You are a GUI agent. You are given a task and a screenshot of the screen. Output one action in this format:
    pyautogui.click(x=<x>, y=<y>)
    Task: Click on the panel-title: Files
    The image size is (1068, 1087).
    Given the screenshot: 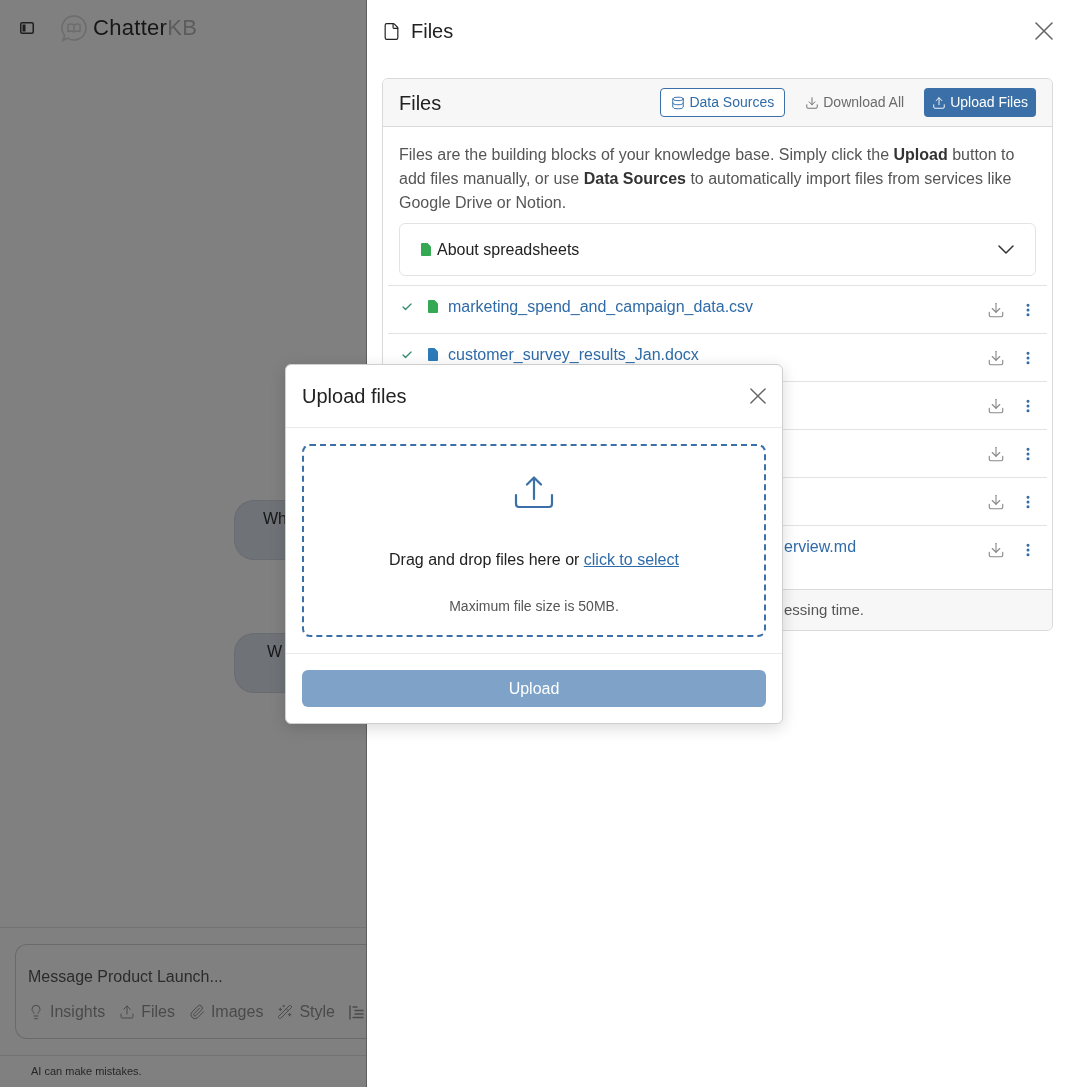 What is the action you would take?
    pyautogui.click(x=432, y=31)
    